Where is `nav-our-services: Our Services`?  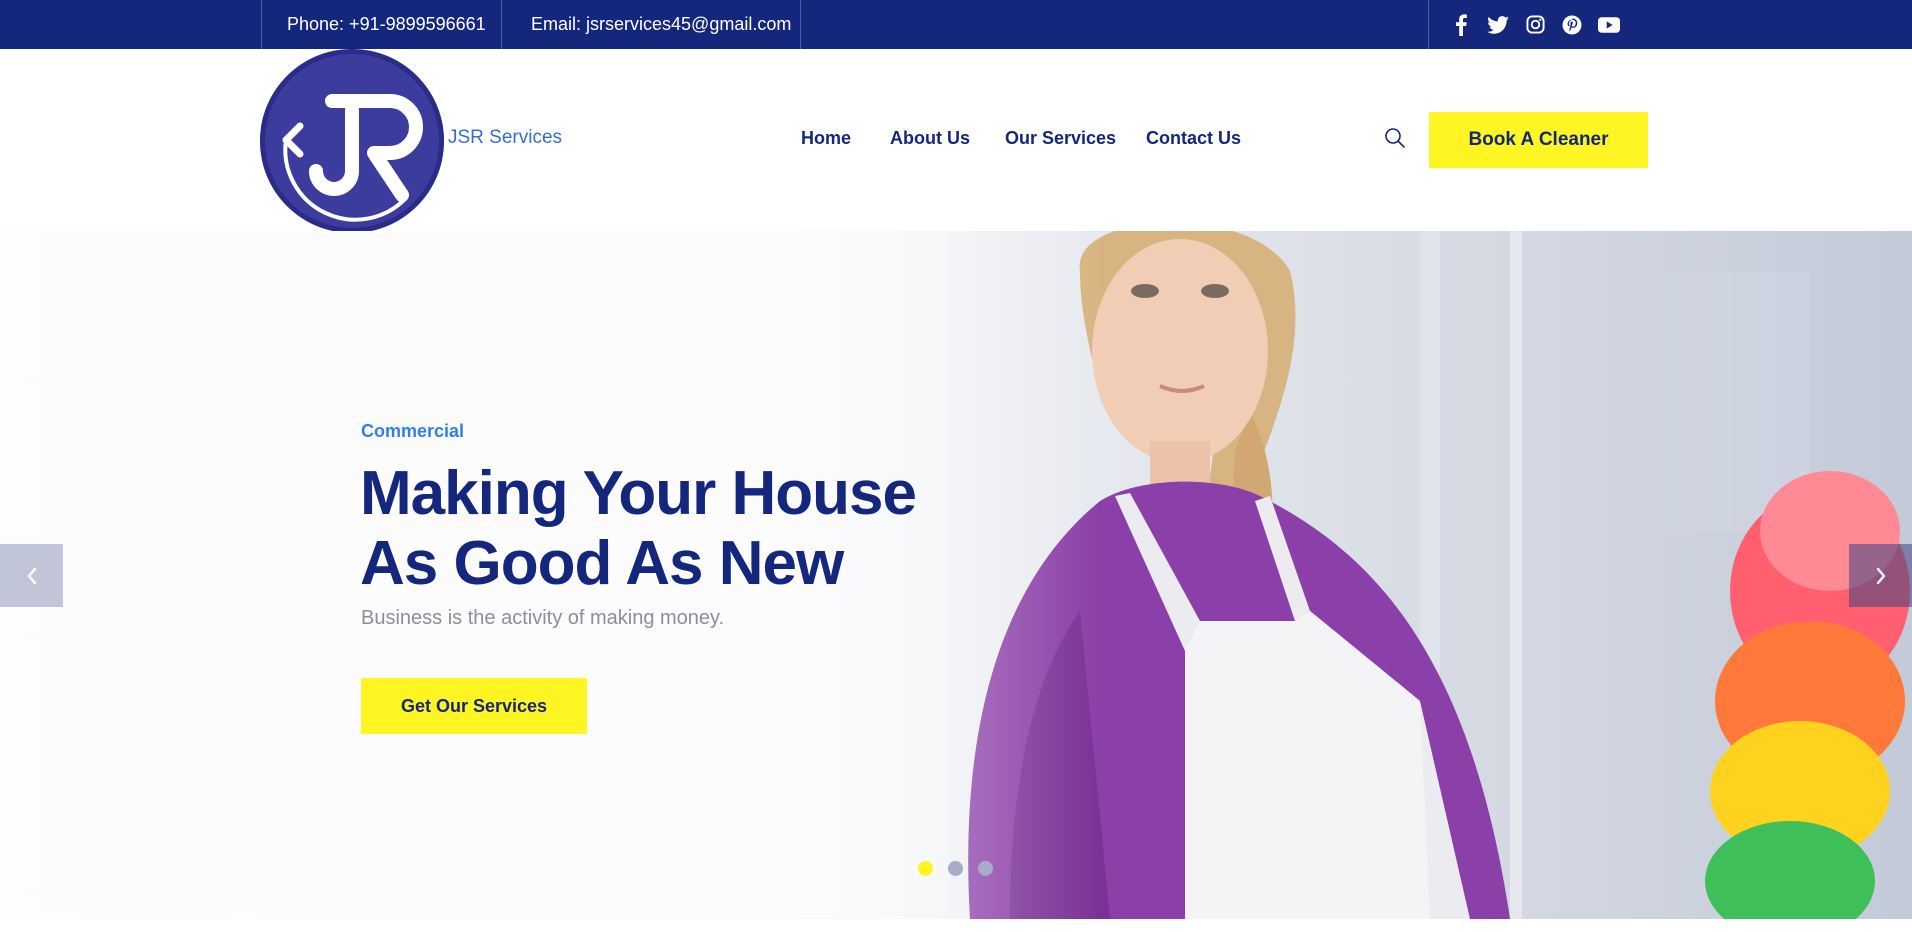 nav-our-services: Our Services is located at coordinates (1060, 138).